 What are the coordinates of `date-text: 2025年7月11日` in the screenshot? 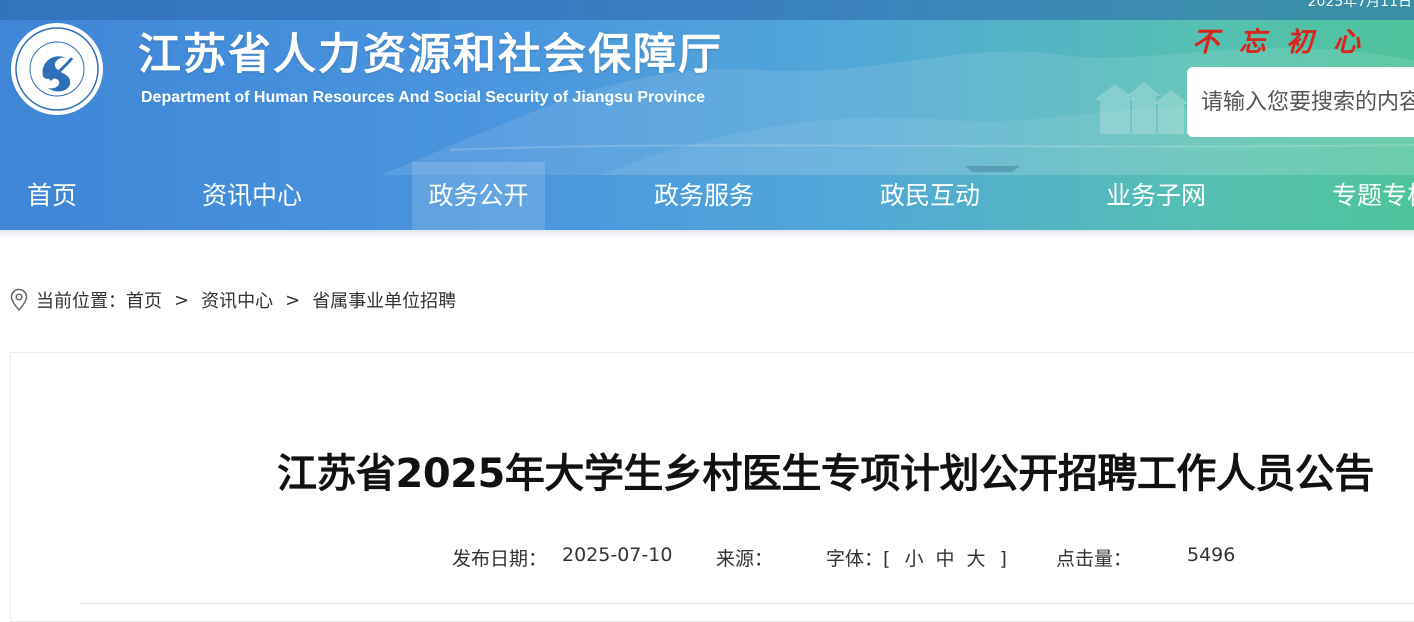 It's located at (1359, 5).